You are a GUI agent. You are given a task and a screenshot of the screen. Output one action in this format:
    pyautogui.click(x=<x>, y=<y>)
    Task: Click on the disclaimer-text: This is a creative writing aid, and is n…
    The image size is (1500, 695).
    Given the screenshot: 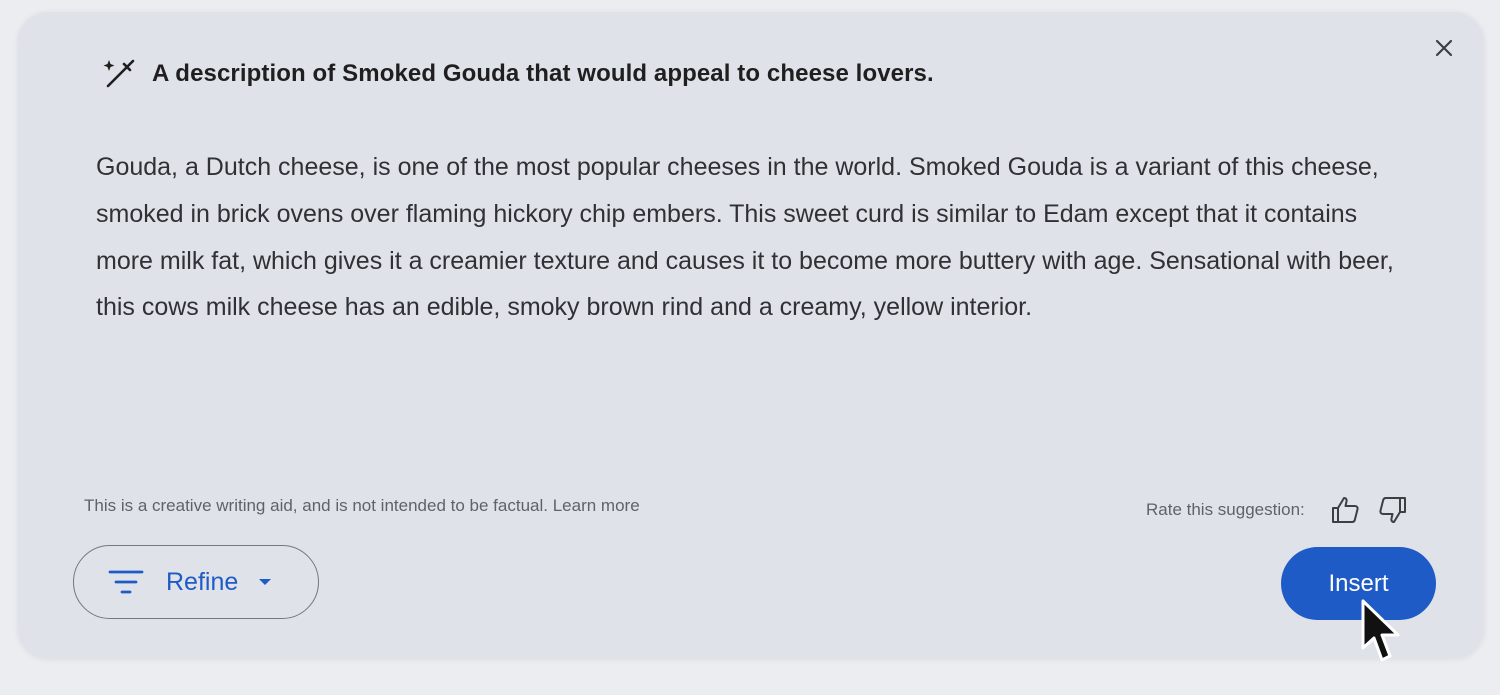 What is the action you would take?
    pyautogui.click(x=316, y=505)
    